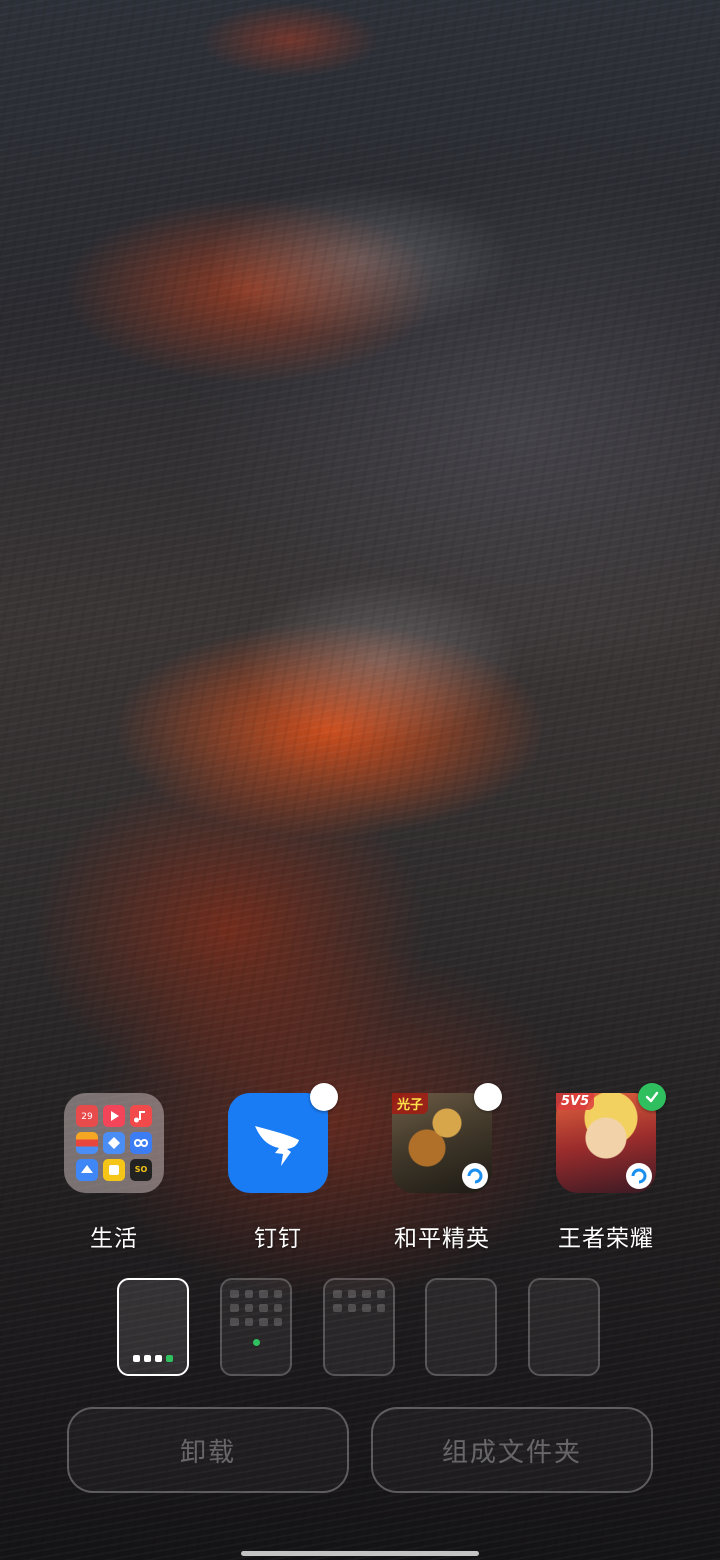  I want to click on honor-of-kings-icon: 5V5, so click(606, 1143).